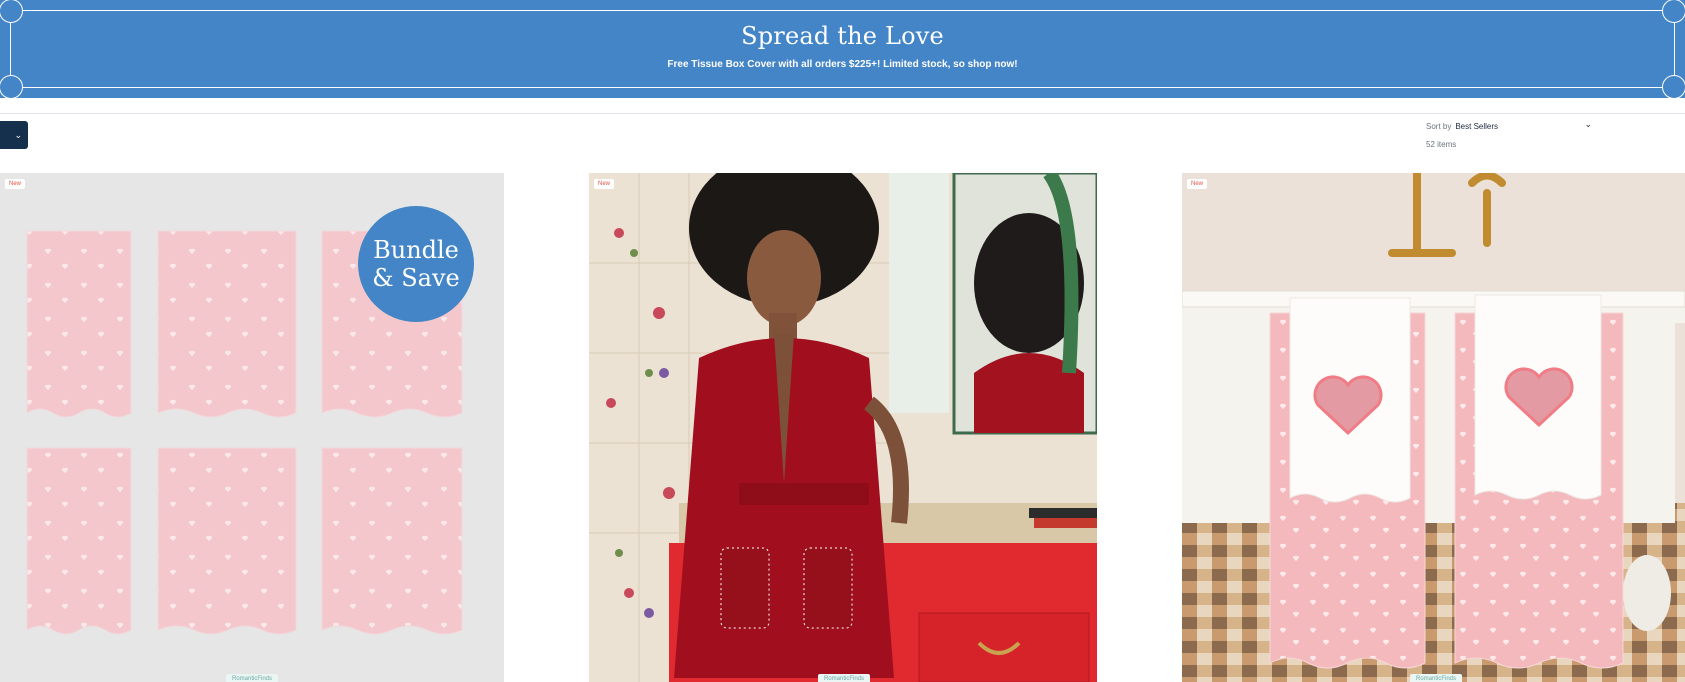  What do you see at coordinates (1477, 126) in the screenshot?
I see `sort-value: Best Sellers` at bounding box center [1477, 126].